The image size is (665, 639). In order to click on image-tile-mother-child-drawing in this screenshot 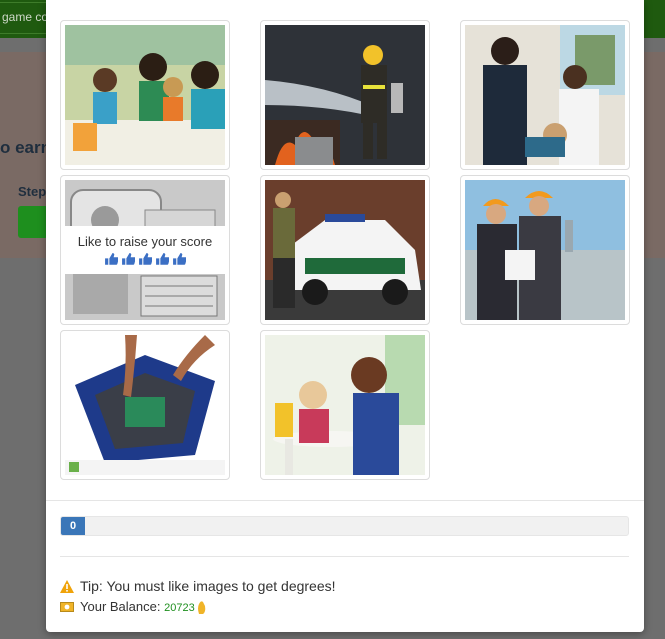, I will do `click(345, 405)`.